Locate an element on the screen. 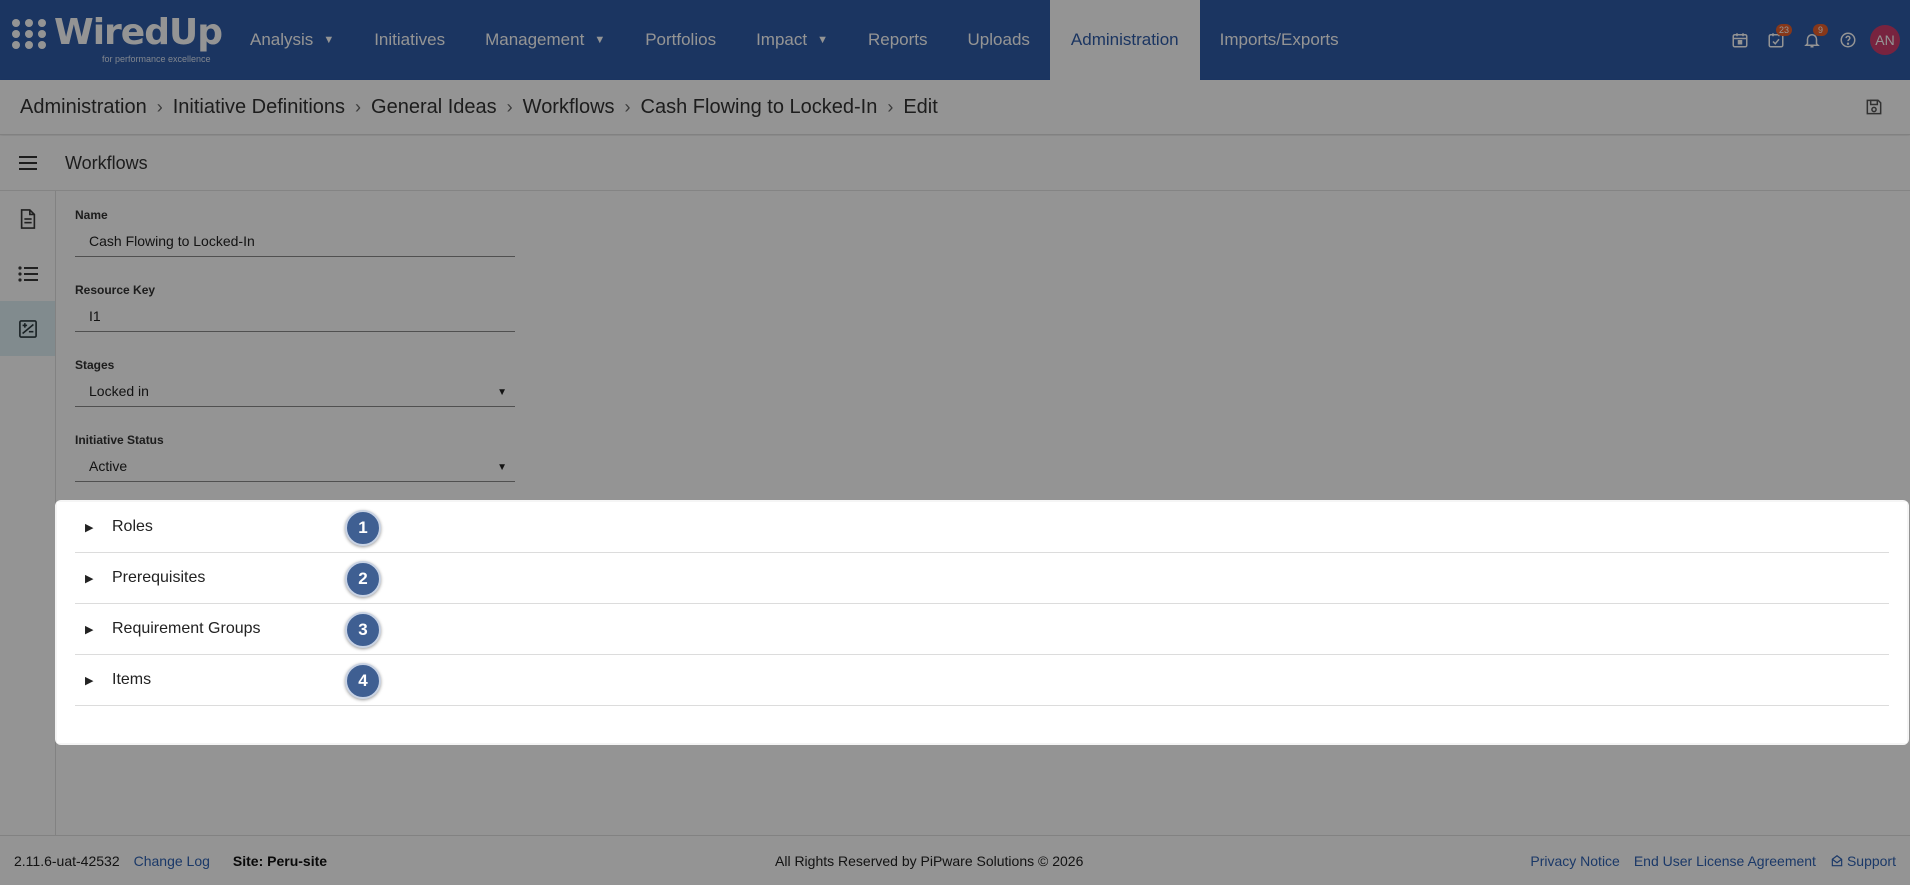  site-label: Site: Peru-site is located at coordinates (280, 860).